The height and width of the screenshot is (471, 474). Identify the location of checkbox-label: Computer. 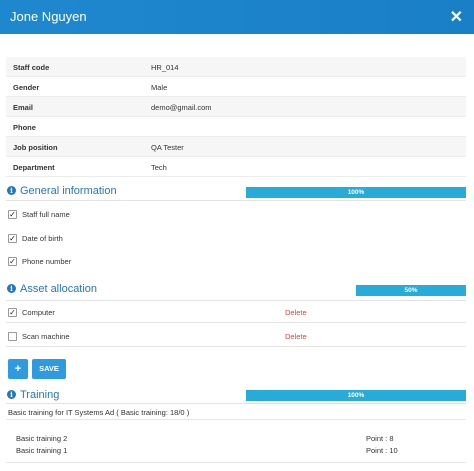
(38, 312).